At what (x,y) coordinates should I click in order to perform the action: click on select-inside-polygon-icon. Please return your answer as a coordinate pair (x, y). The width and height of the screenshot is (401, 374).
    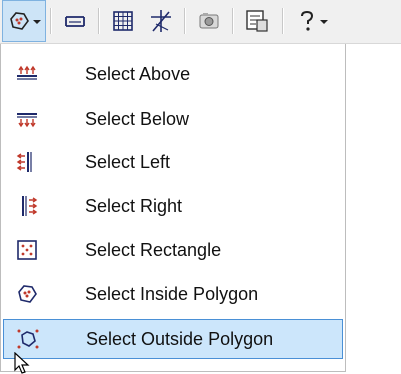
    Looking at the image, I should click on (27, 294).